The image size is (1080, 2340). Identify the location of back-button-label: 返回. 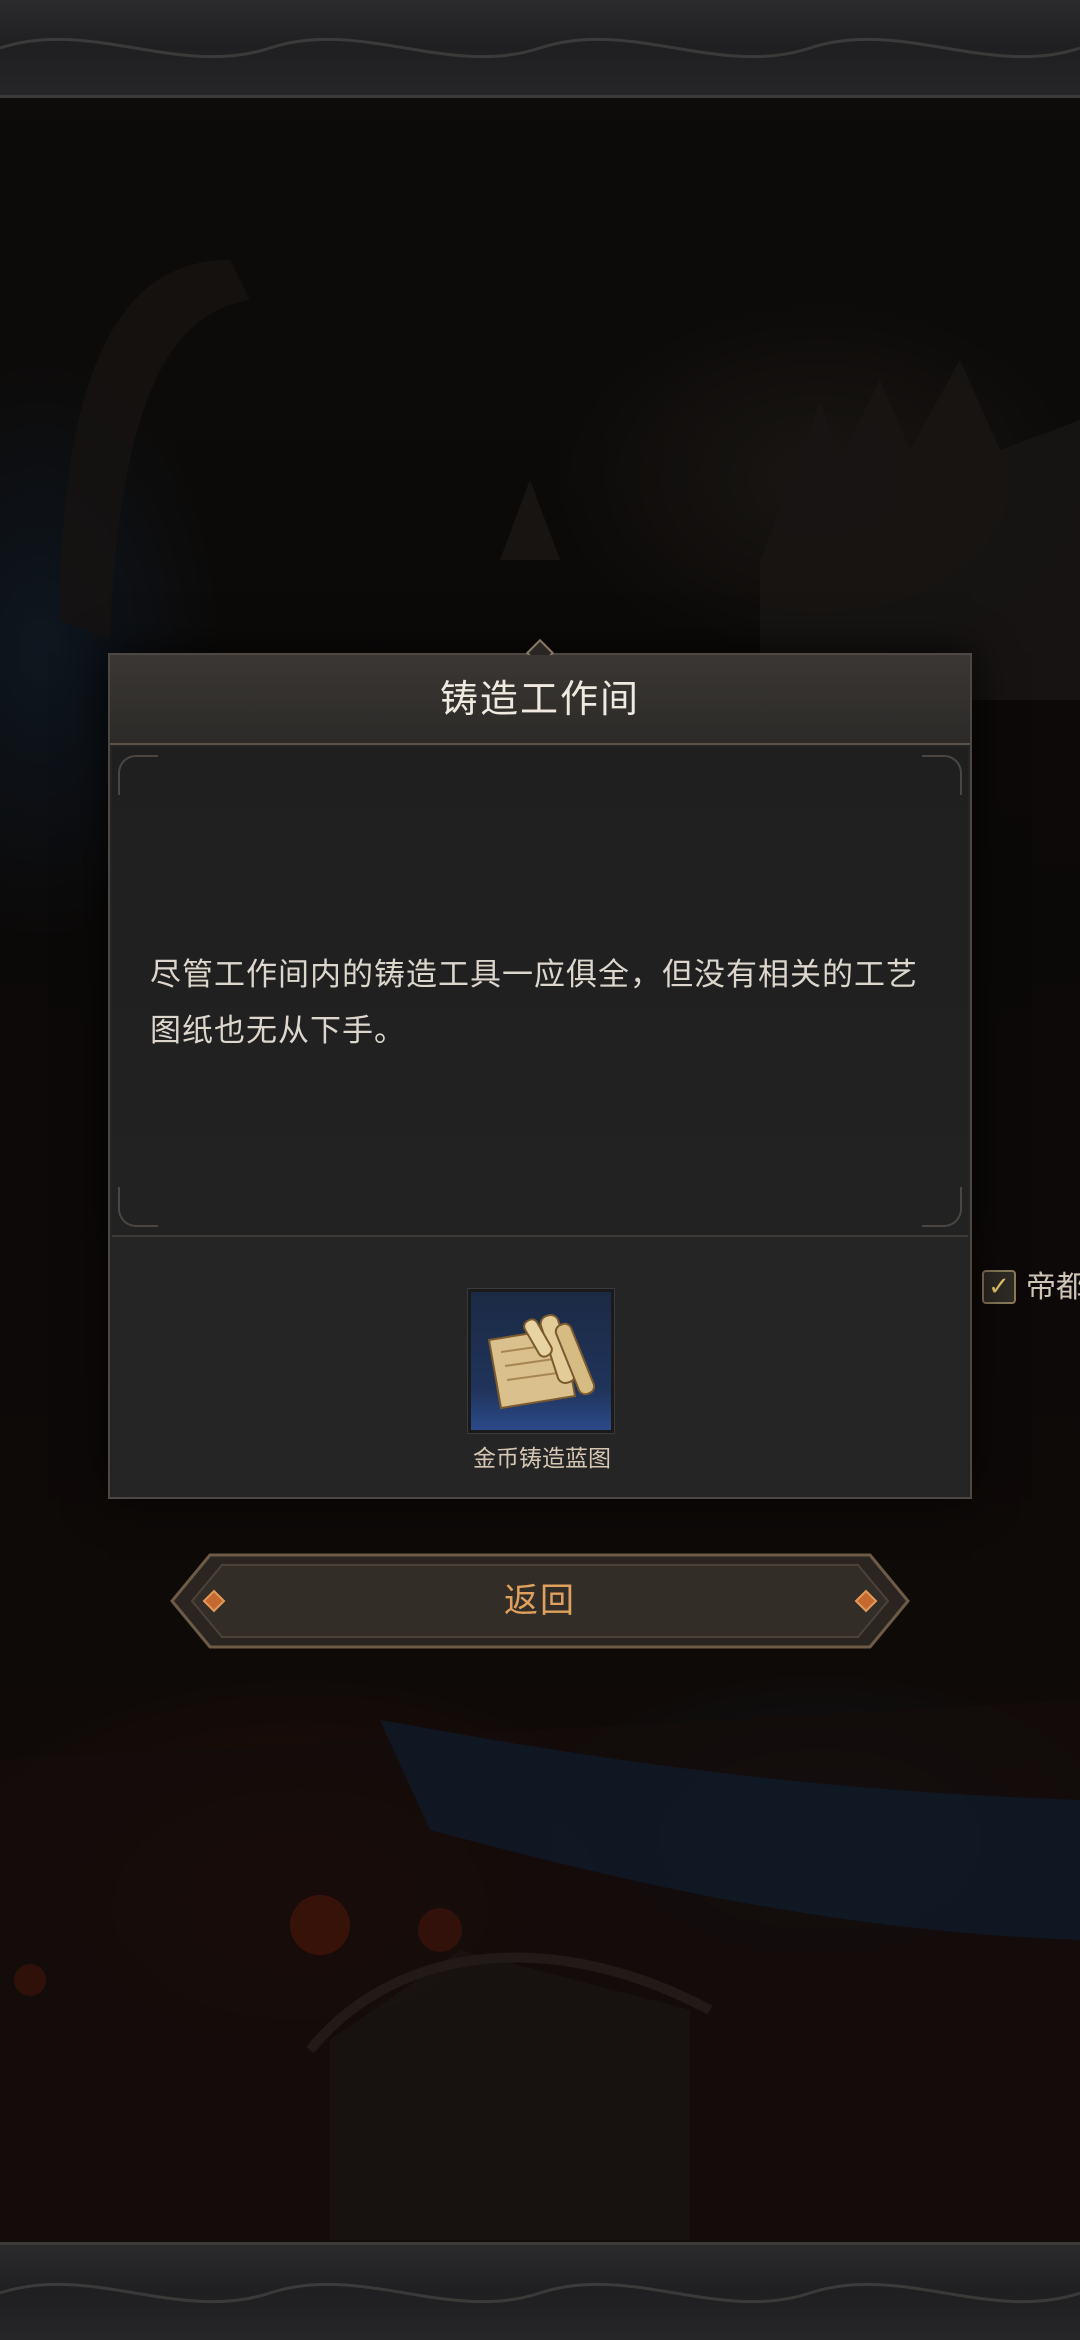
(540, 1601).